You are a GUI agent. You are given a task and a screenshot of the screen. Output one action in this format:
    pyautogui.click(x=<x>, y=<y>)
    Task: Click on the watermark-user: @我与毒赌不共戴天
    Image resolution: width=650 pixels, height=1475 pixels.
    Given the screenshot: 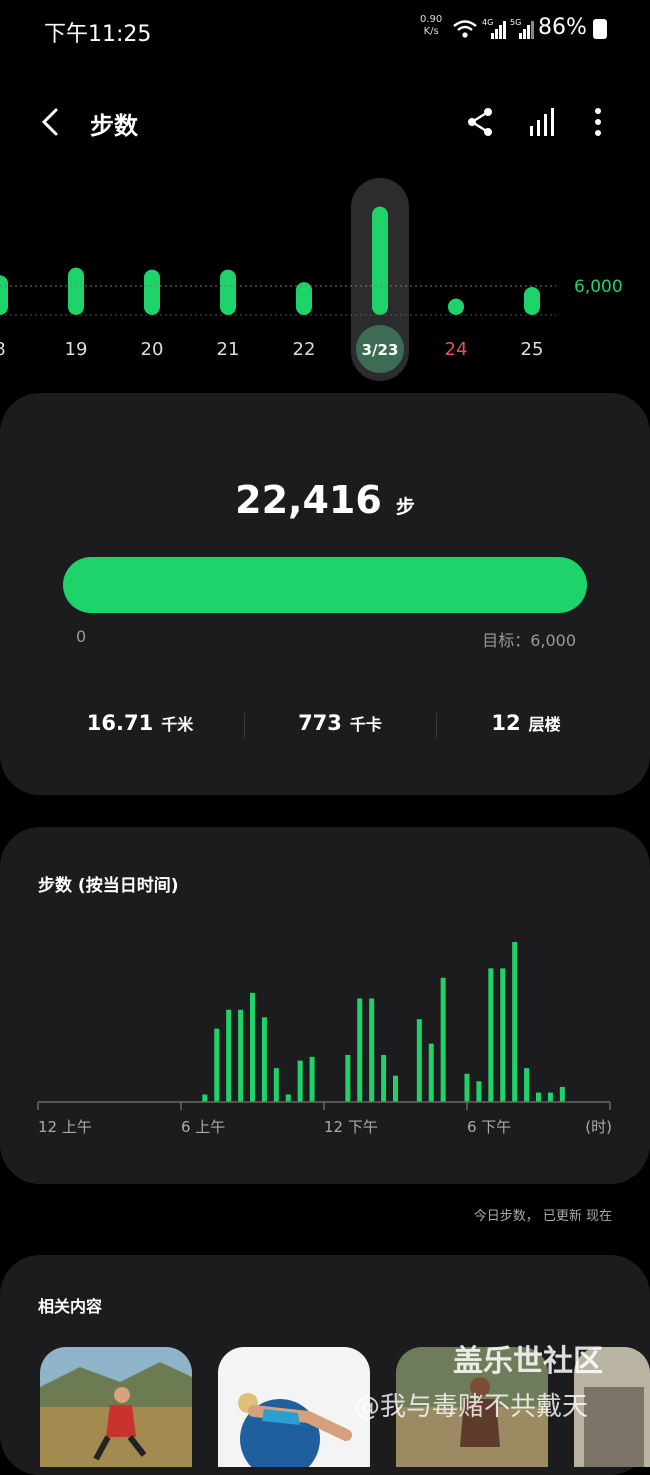 What is the action you would take?
    pyautogui.click(x=471, y=1407)
    